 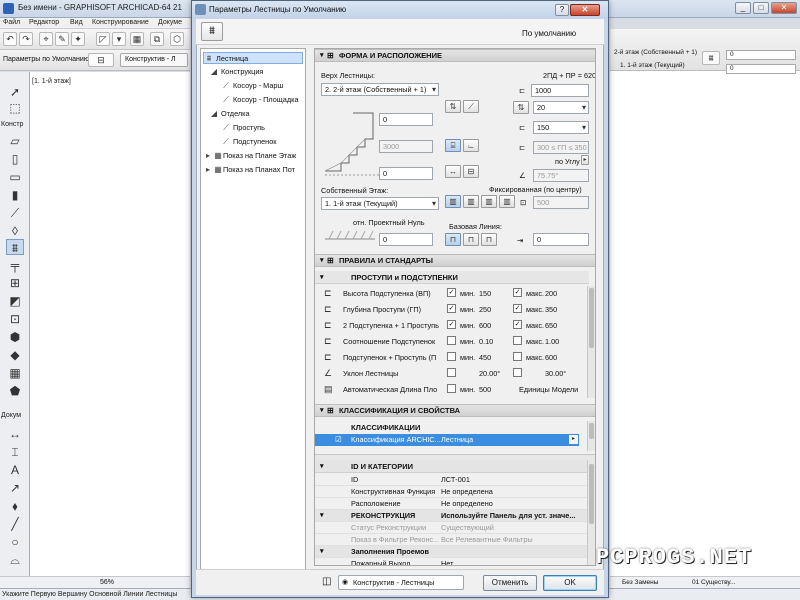 What do you see at coordinates (107, 582) in the screenshot?
I see `zoom-value: 56%` at bounding box center [107, 582].